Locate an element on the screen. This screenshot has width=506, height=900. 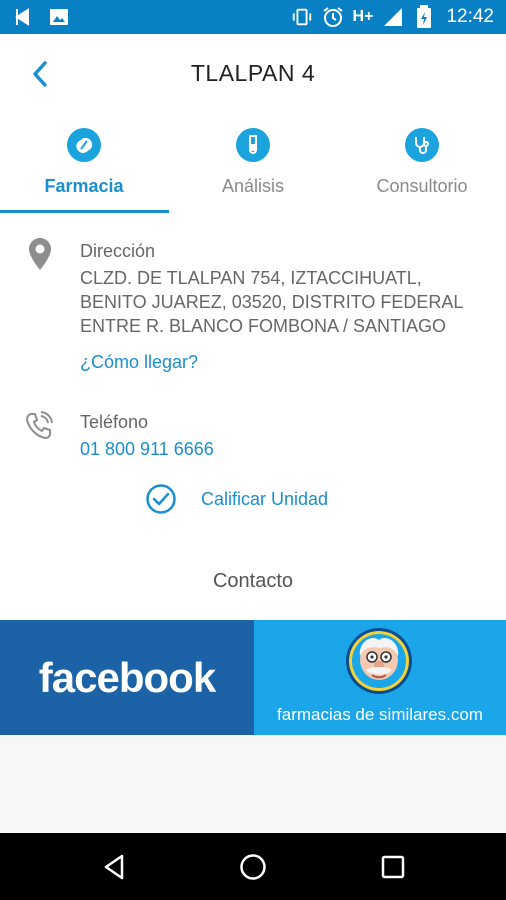
back-triangle-icon is located at coordinates (114, 867).